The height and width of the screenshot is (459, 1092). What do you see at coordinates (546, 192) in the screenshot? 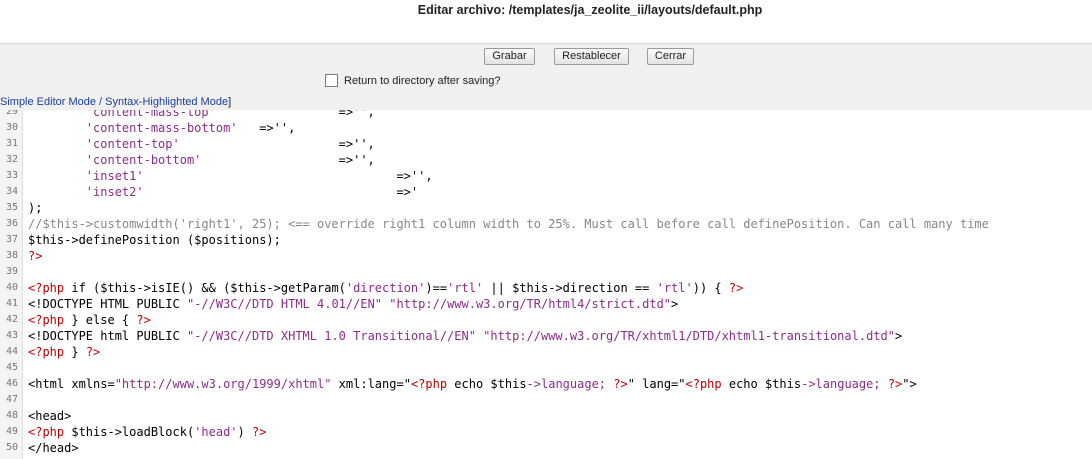
I see `code-line: 34 'inset2' =>'` at bounding box center [546, 192].